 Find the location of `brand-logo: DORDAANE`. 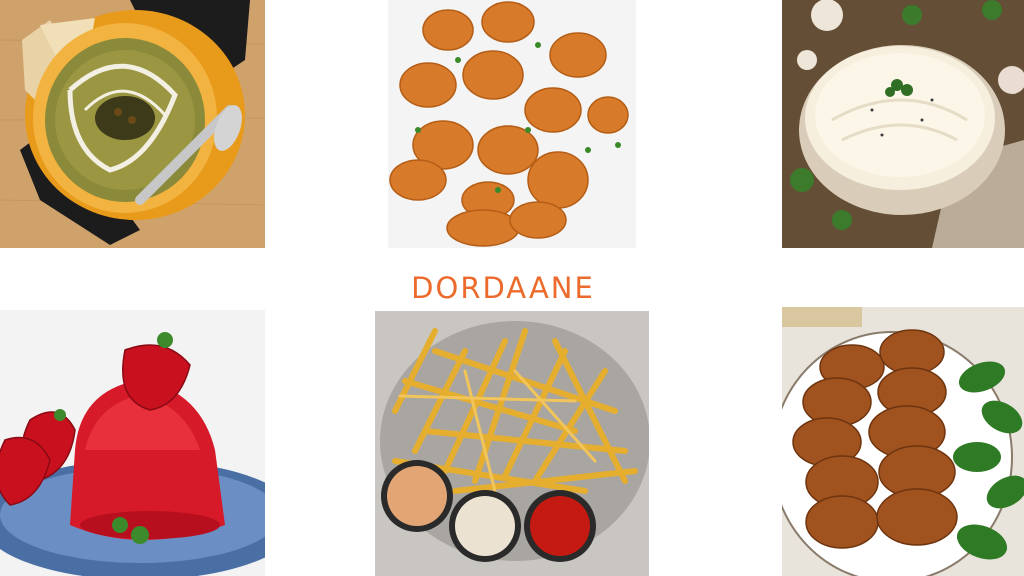

brand-logo: DORDAANE is located at coordinates (503, 288).